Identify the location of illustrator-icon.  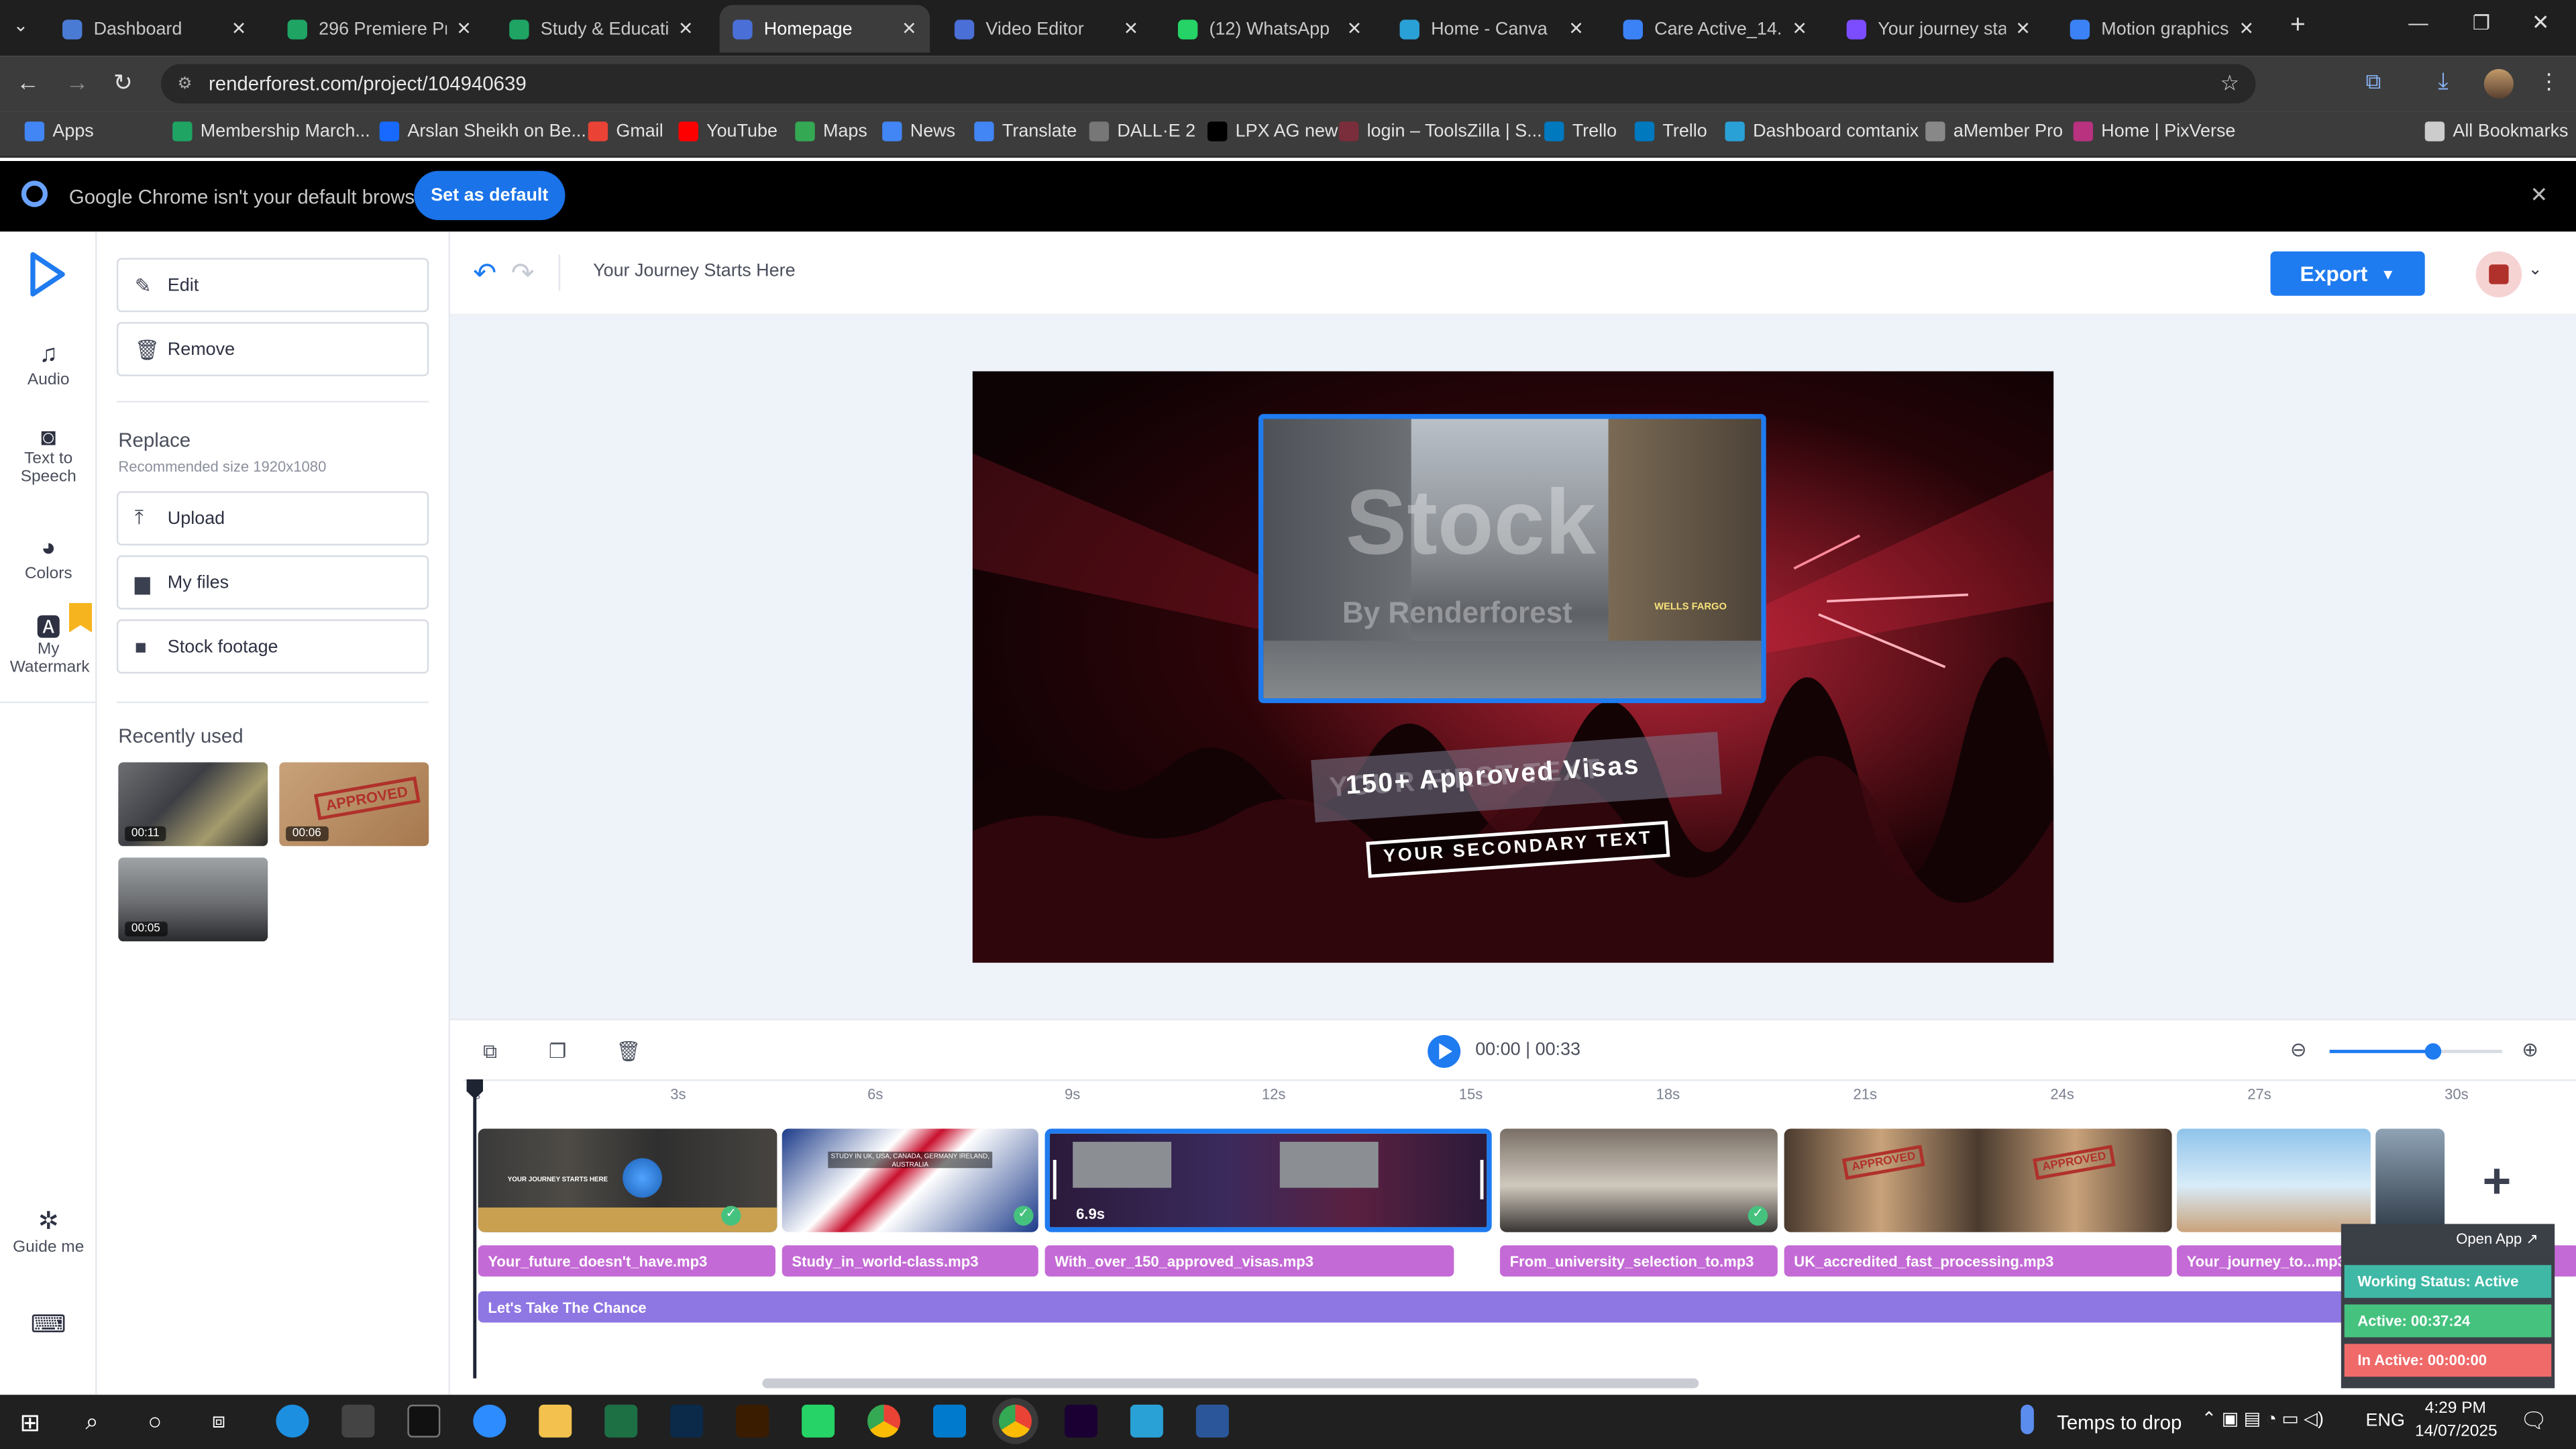
(752, 1421).